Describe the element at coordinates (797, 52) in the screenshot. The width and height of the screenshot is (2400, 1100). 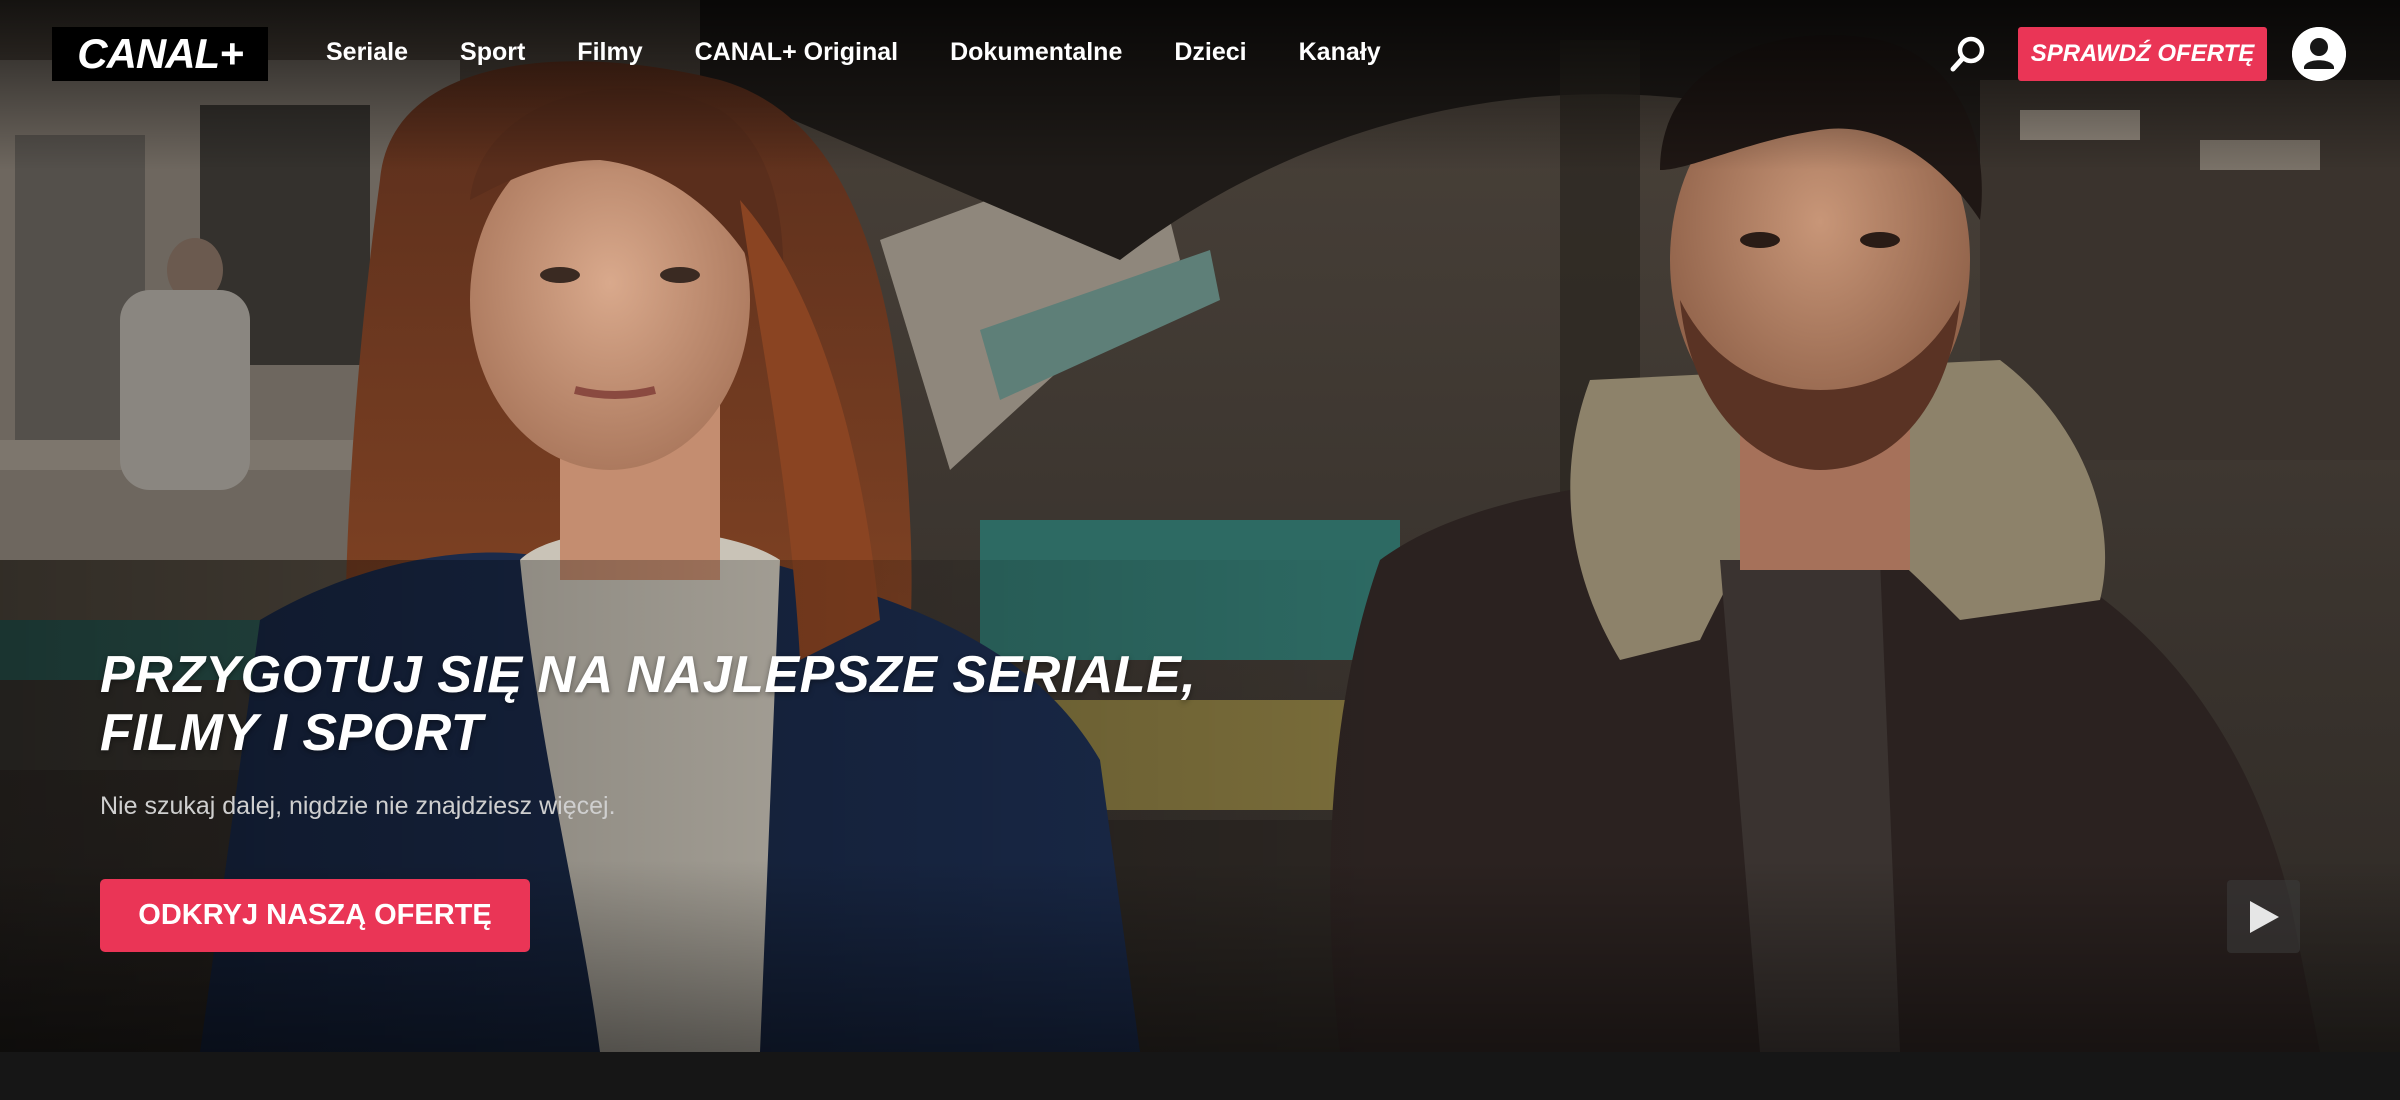
I see `nav-item-canal-original: CANAL+ Original` at that location.